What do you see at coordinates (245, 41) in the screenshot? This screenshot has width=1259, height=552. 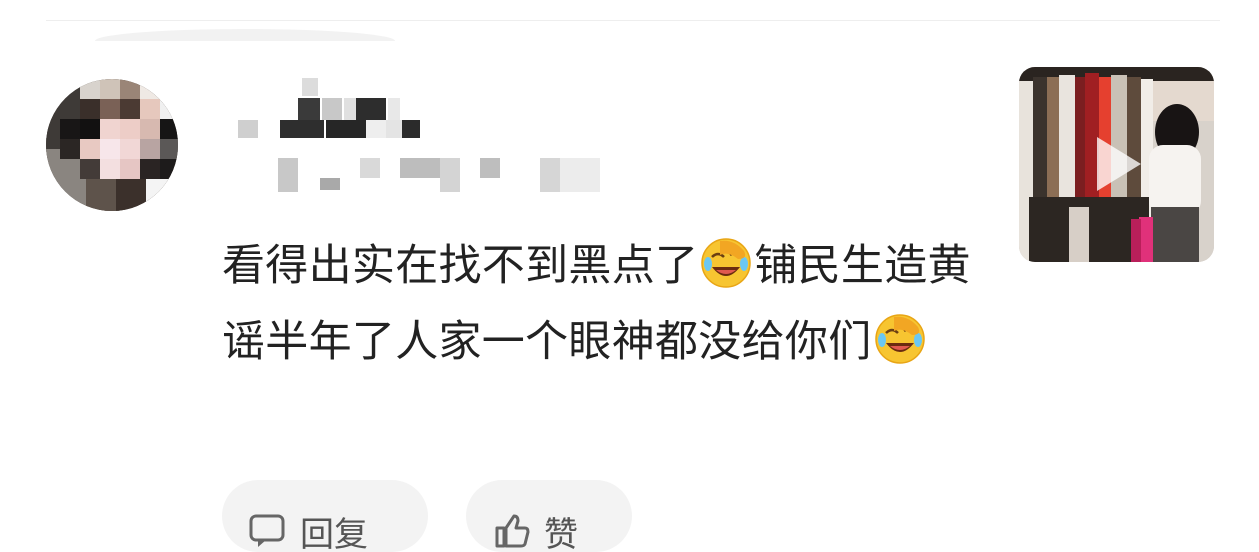 I see `previous-item-edge` at bounding box center [245, 41].